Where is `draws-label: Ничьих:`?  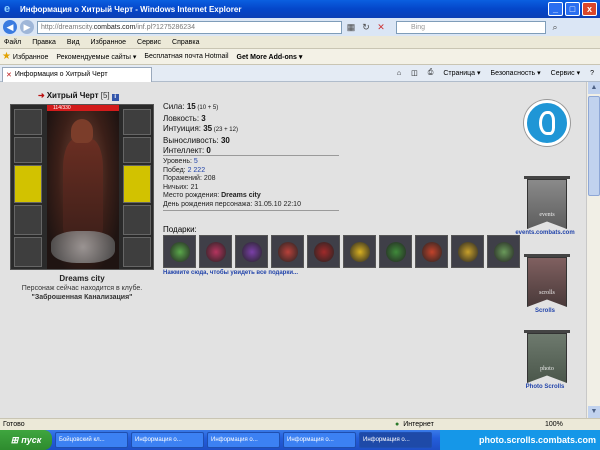 draws-label: Ничьих: is located at coordinates (177, 187).